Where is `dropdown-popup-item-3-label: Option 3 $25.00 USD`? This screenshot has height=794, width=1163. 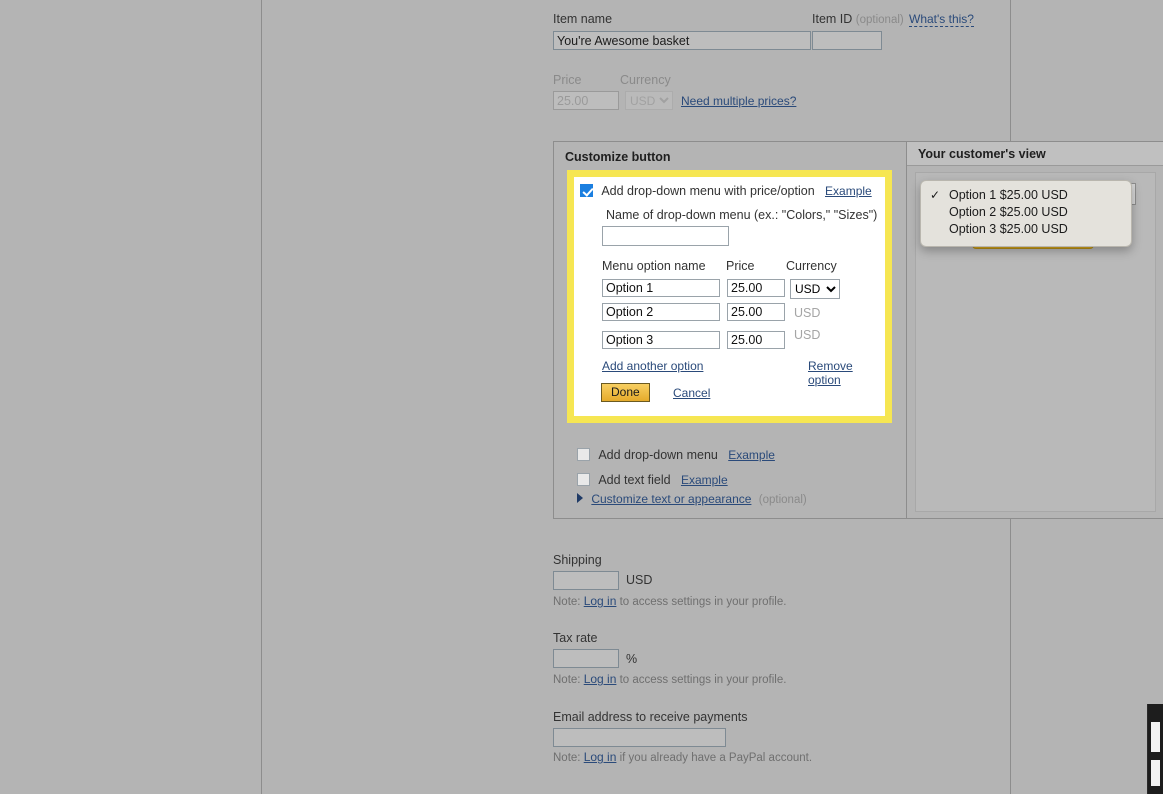
dropdown-popup-item-3-label: Option 3 $25.00 USD is located at coordinates (1008, 229).